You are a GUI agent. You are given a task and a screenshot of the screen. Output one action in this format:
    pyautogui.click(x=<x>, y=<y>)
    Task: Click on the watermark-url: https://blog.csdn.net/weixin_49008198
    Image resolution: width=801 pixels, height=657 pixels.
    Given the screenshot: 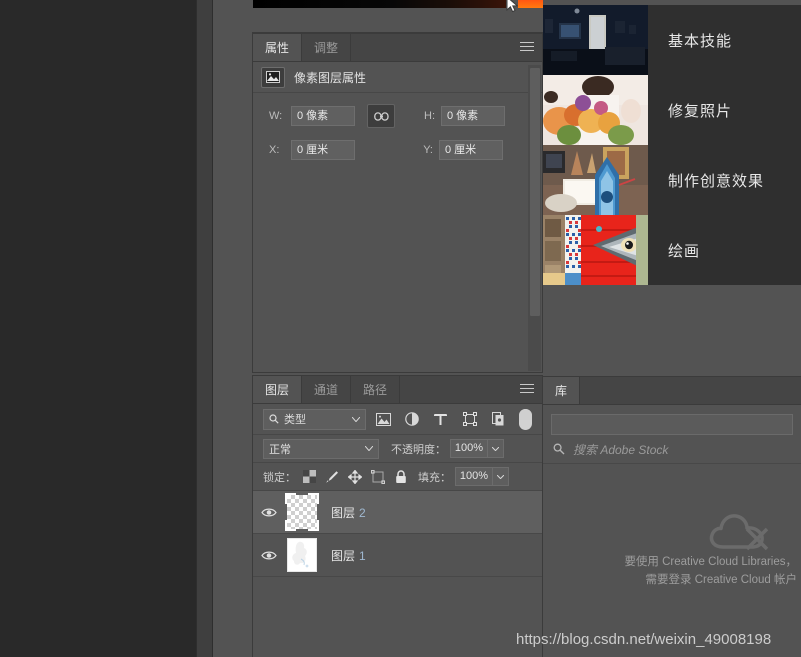 What is the action you would take?
    pyautogui.click(x=644, y=639)
    